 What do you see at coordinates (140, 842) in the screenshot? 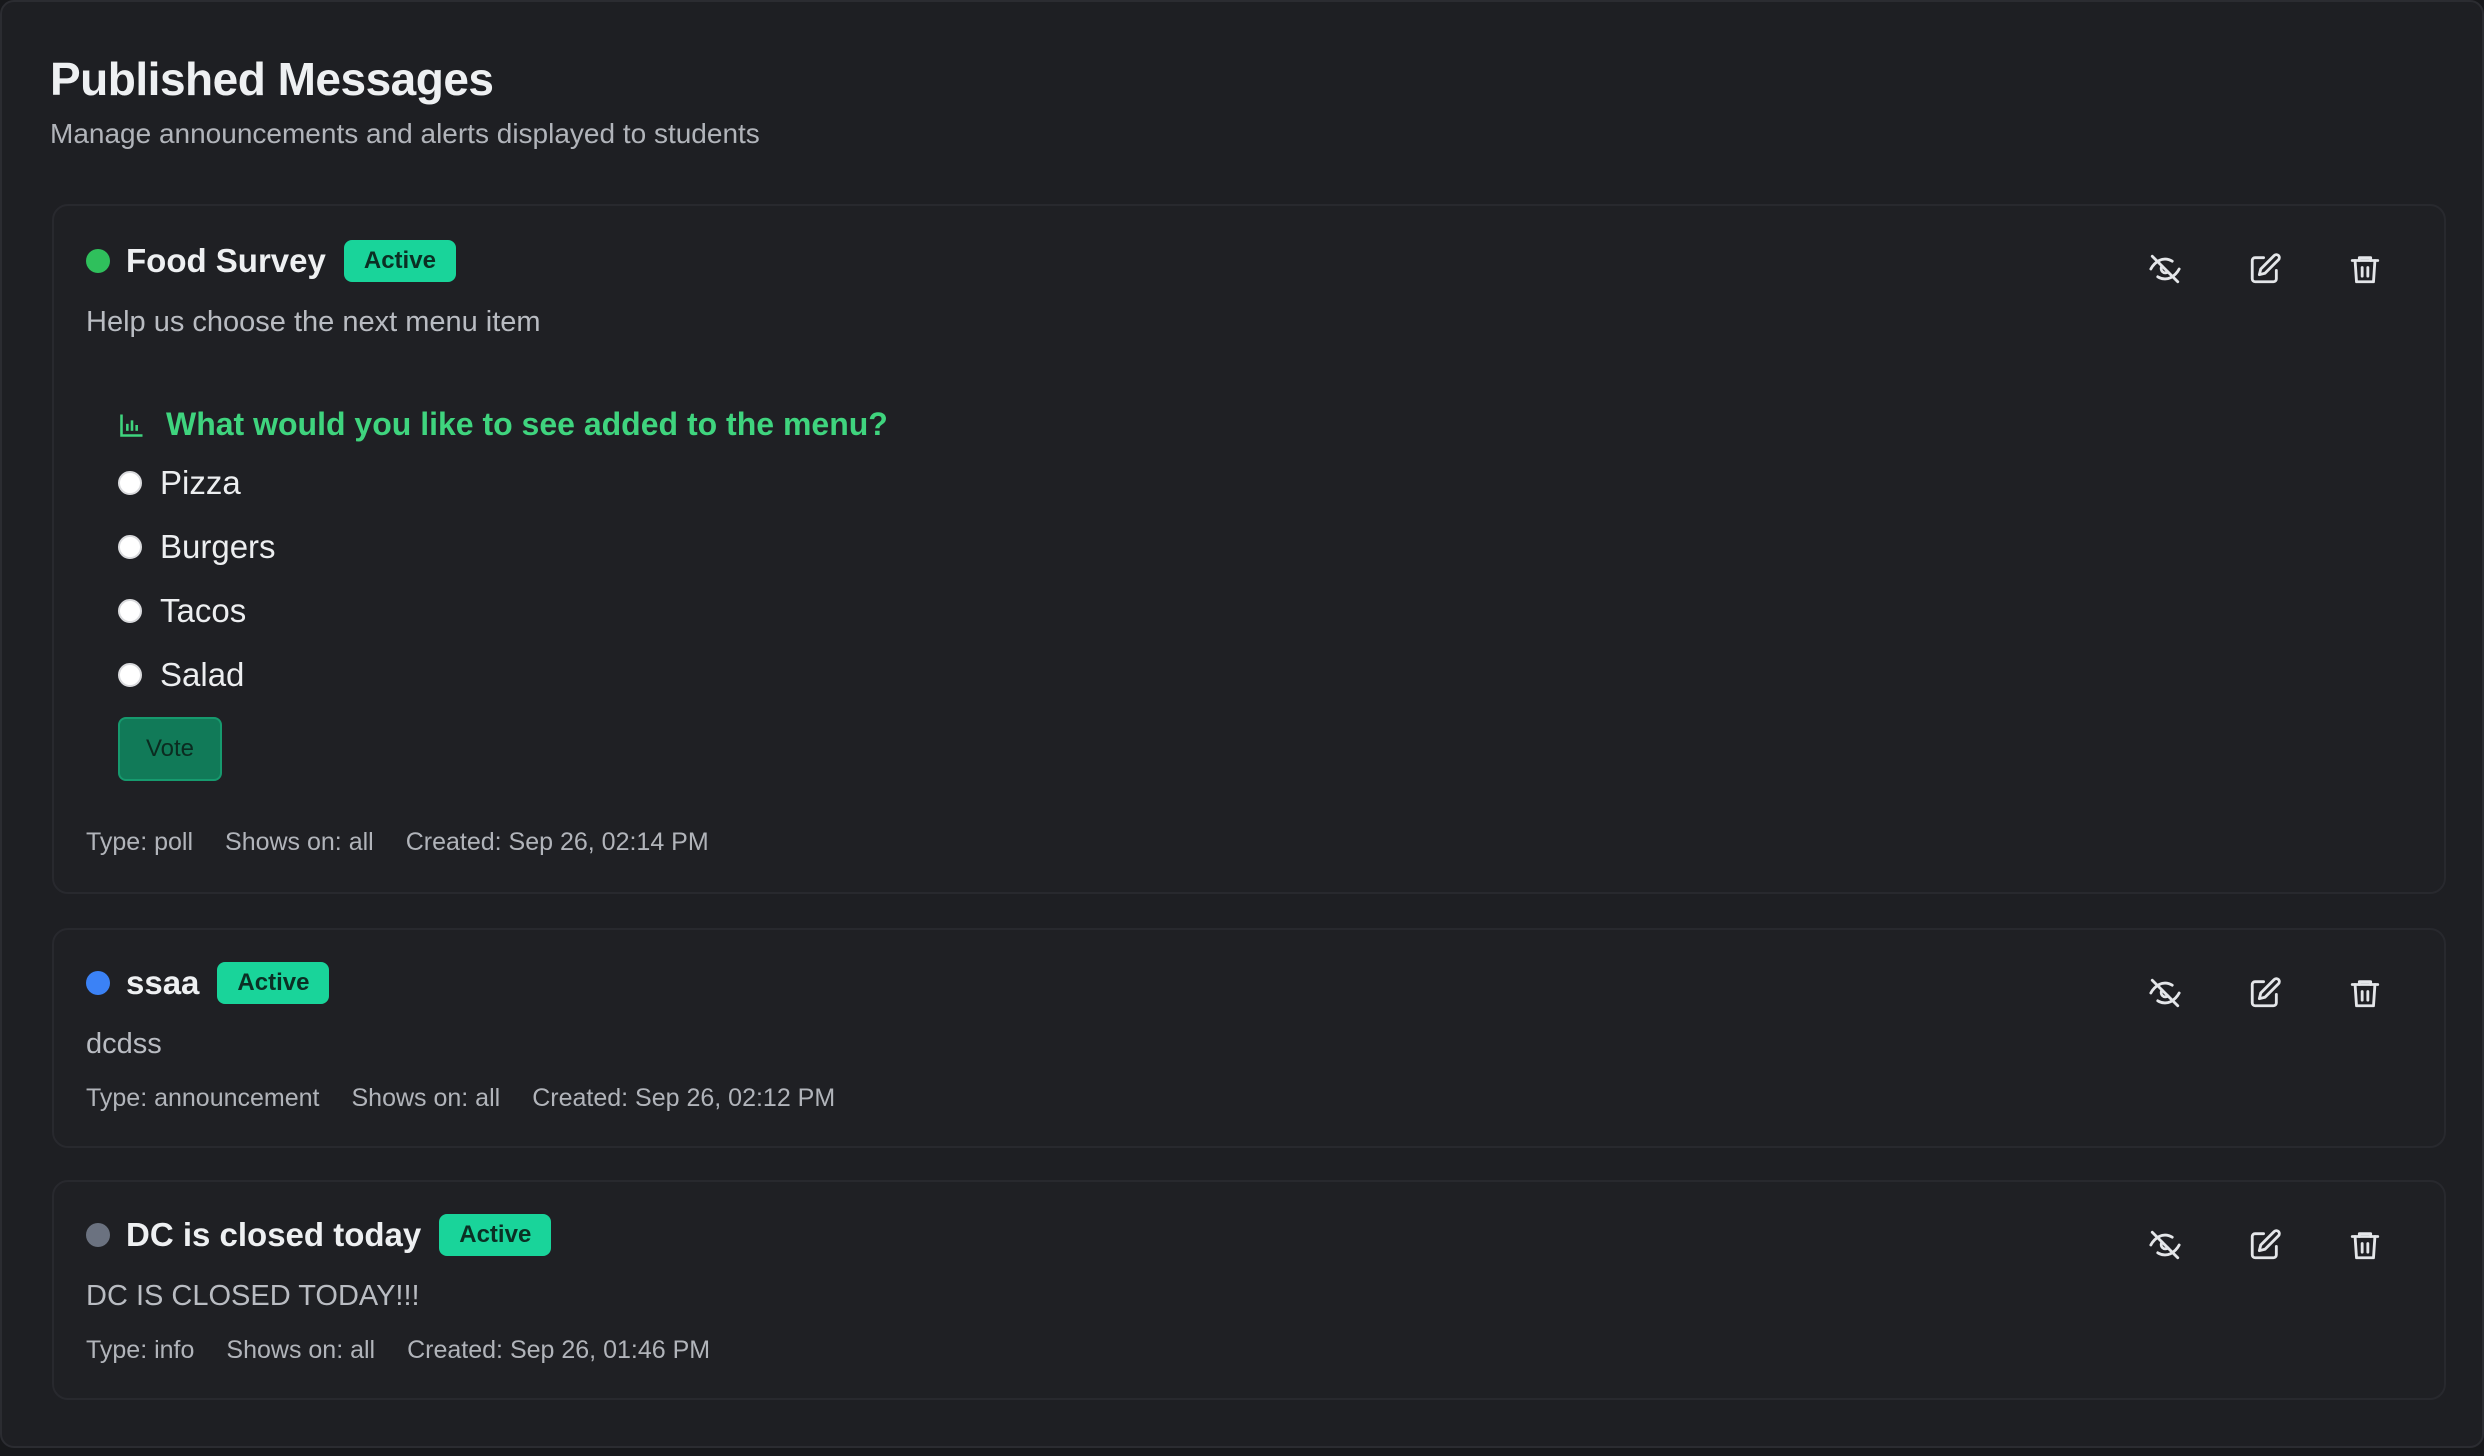
I see `meta-type: Type: poll` at bounding box center [140, 842].